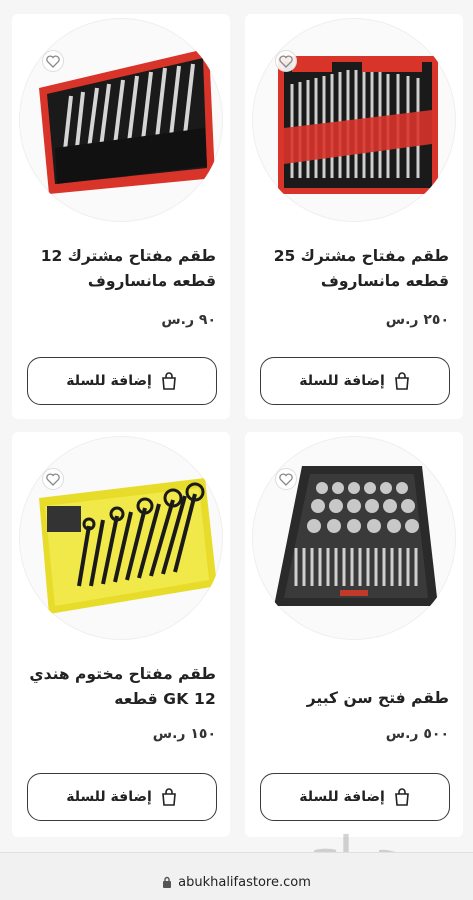 The image size is (473, 900). I want to click on product-title: طقم مفتاح مختوم هندي GK 12 قطعه, so click(119, 687).